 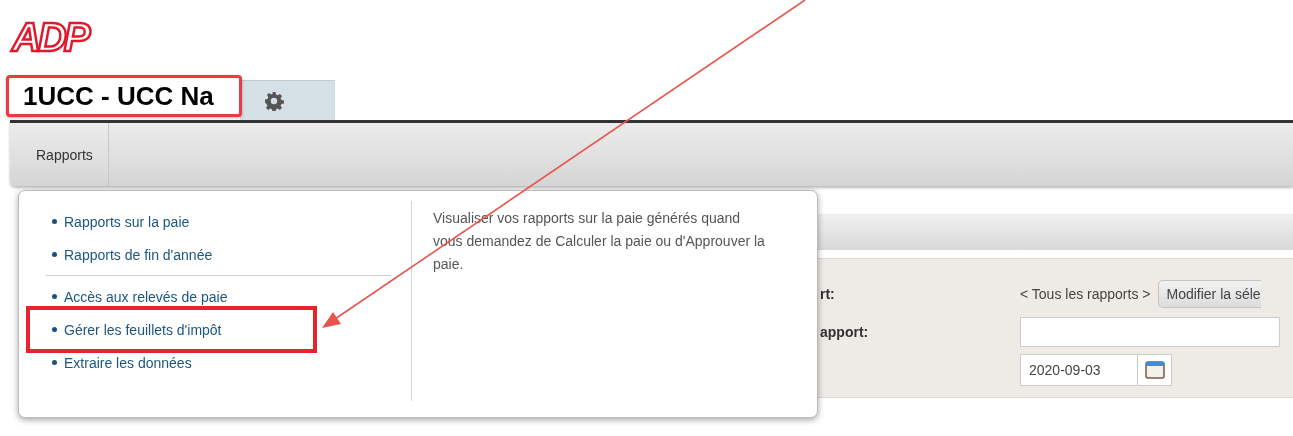 What do you see at coordinates (1079, 370) in the screenshot?
I see `date-field: 2020-09-03` at bounding box center [1079, 370].